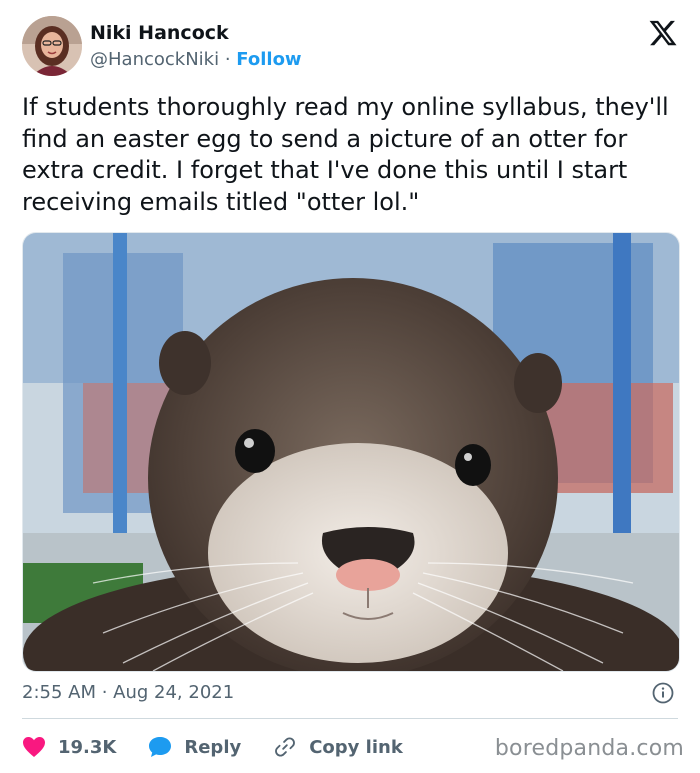 The width and height of the screenshot is (700, 773). What do you see at coordinates (356, 747) in the screenshot?
I see `copy-link-label: Copy link` at bounding box center [356, 747].